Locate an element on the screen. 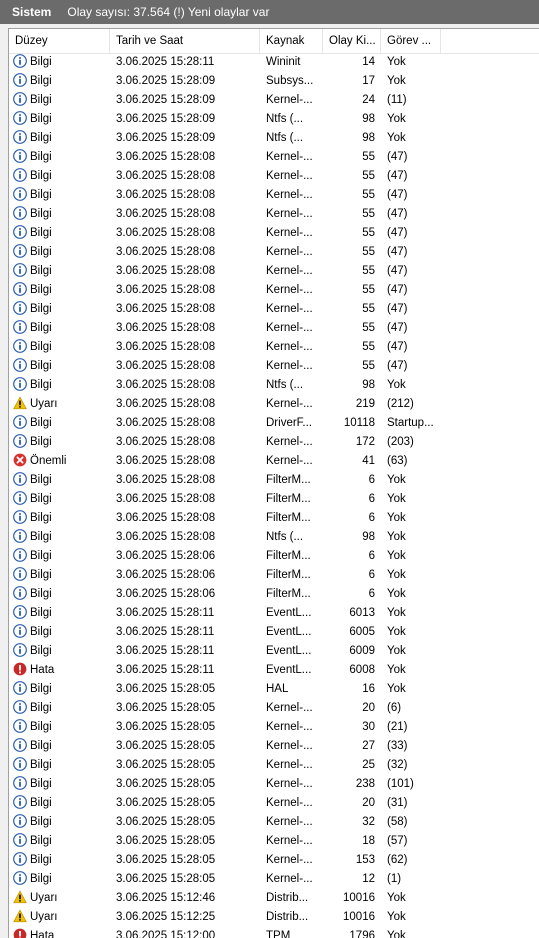  column-header-date: Tarih ve Saat is located at coordinates (185, 41).